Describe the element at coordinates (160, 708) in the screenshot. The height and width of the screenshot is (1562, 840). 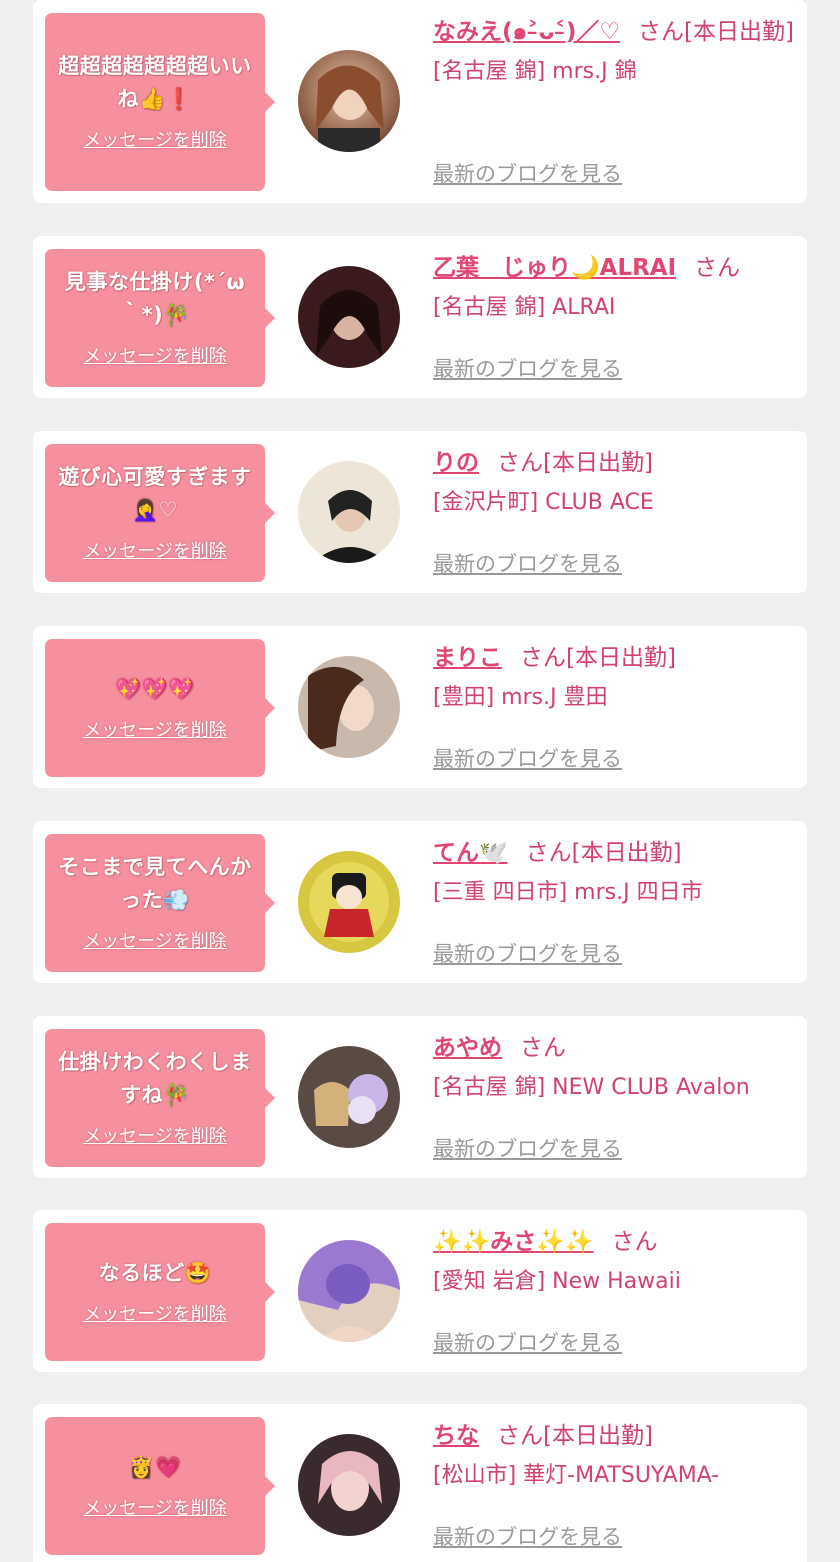
I see `message-bubble: 💖💖💖 メッセージを削除` at that location.